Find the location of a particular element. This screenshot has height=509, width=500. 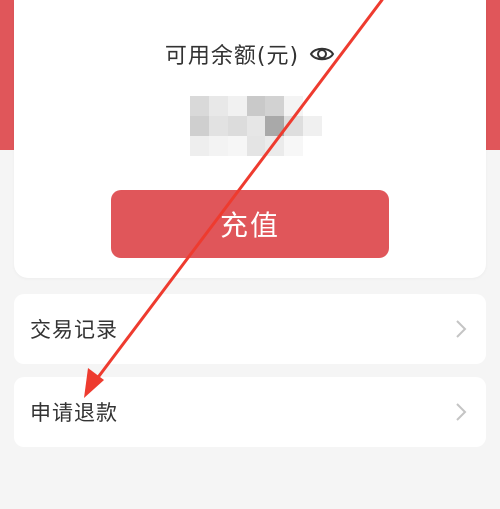

balance-label-row: 可用余额(元) is located at coordinates (250, 54).